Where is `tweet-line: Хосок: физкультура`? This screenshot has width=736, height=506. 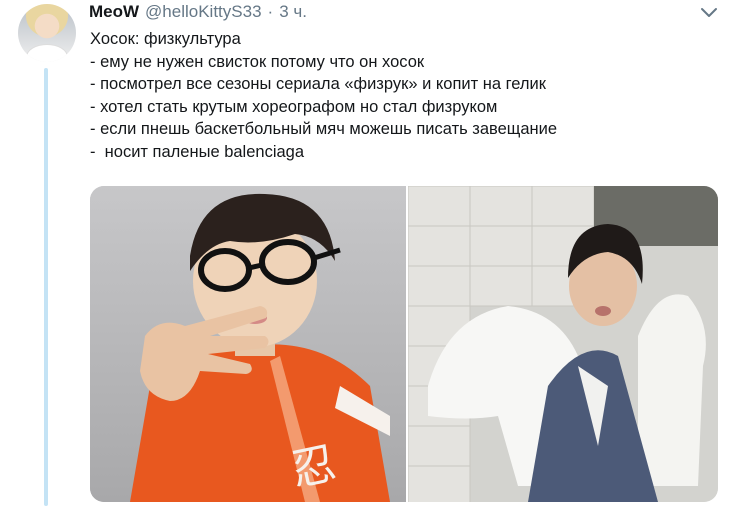
tweet-line: Хосок: физкультура is located at coordinates (165, 39).